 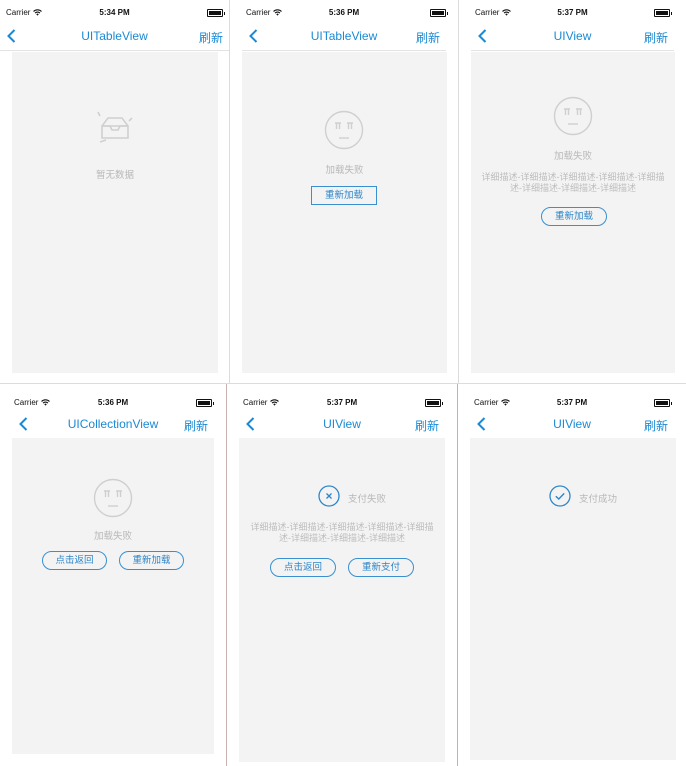 What do you see at coordinates (598, 499) in the screenshot?
I see `payment-success-message: 支付成功` at bounding box center [598, 499].